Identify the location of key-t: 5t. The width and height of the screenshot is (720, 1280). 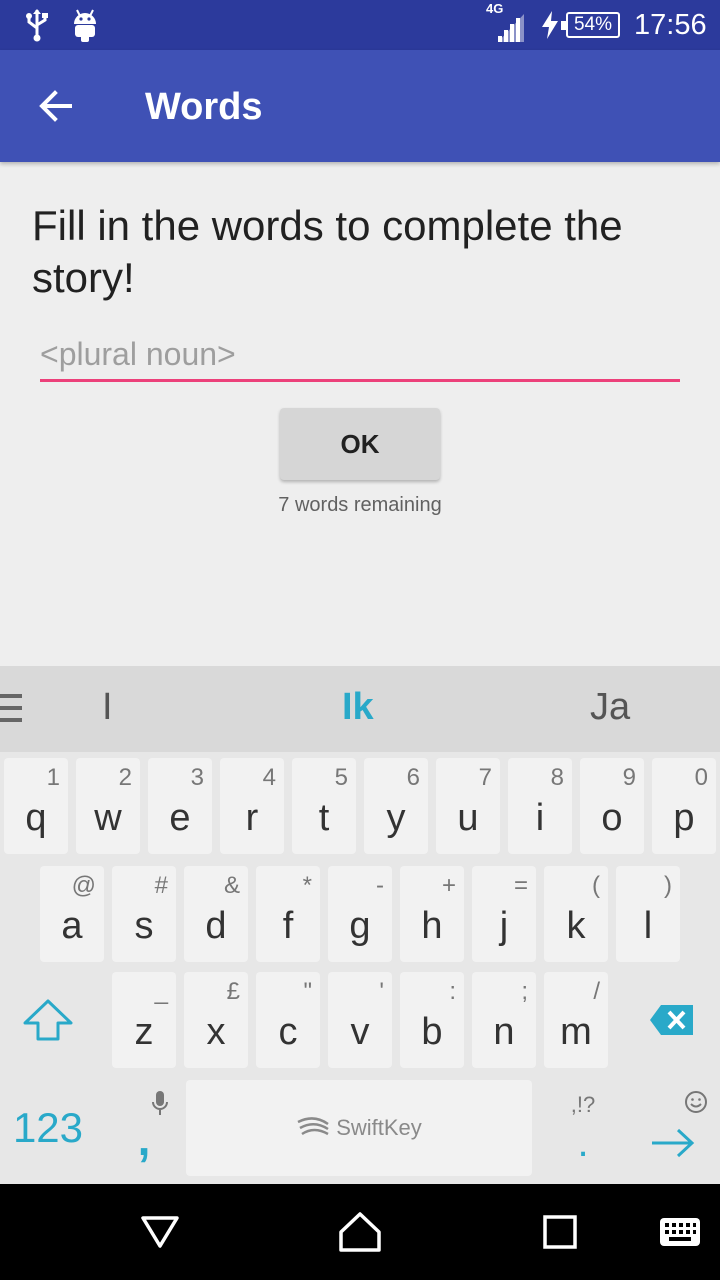
(324, 806).